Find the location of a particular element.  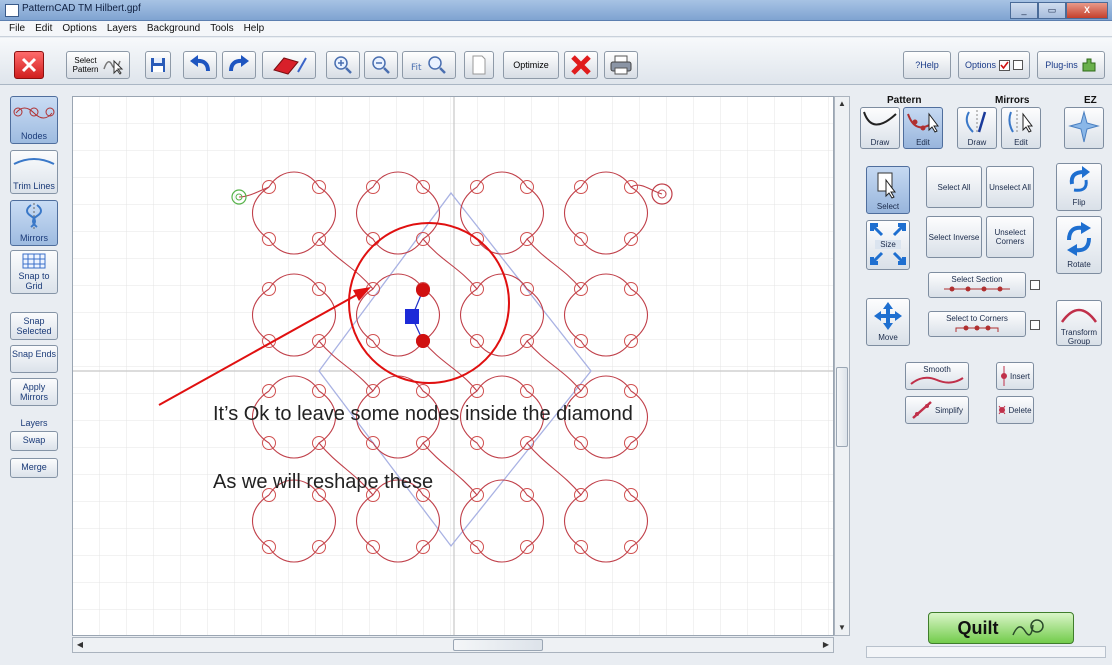

annotation-text-2: As we will reshape these is located at coordinates (323, 482).